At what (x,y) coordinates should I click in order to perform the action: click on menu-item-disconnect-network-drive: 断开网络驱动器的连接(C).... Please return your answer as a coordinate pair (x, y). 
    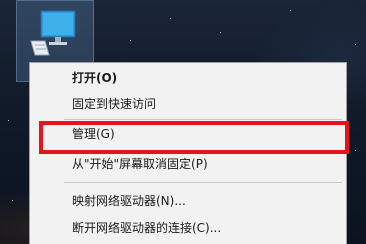
    Looking at the image, I should click on (188, 228).